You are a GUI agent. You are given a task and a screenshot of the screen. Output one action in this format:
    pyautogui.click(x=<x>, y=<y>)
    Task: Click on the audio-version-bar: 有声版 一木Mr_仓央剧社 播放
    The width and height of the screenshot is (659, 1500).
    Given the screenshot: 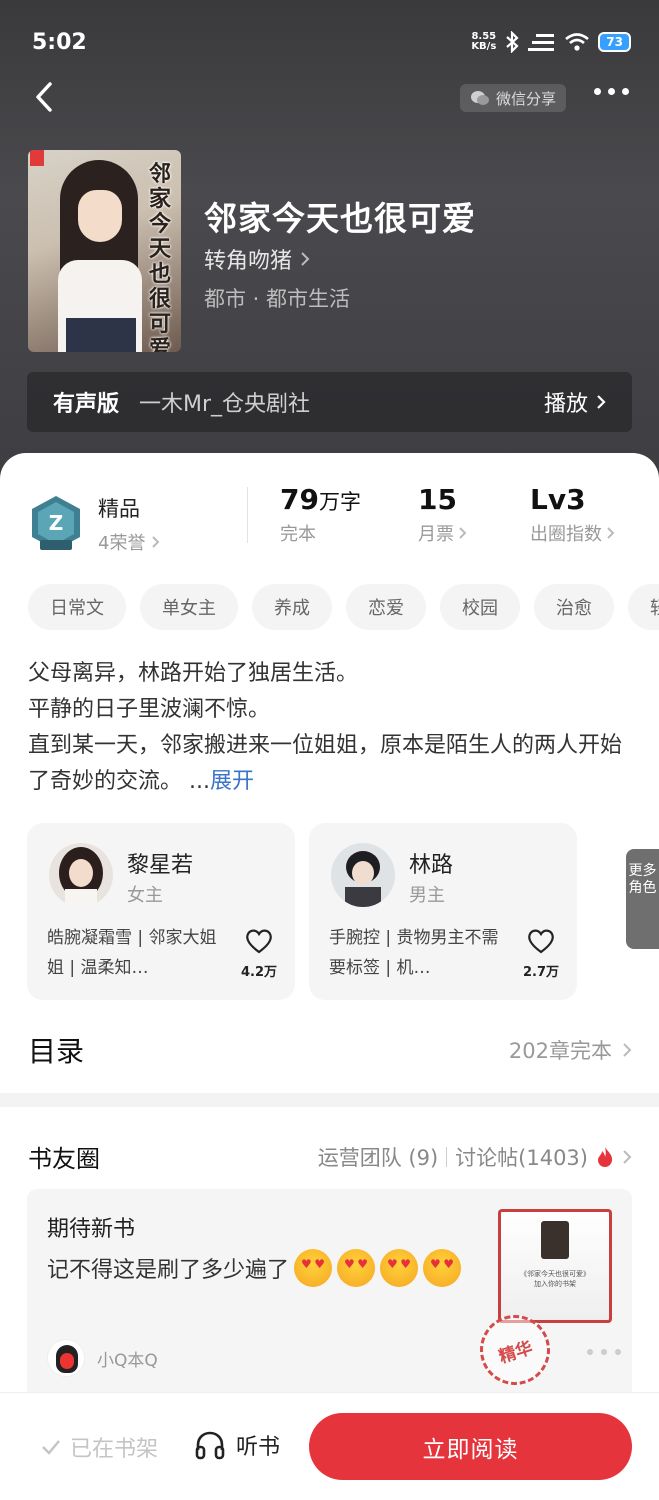 What is the action you would take?
    pyautogui.click(x=329, y=402)
    